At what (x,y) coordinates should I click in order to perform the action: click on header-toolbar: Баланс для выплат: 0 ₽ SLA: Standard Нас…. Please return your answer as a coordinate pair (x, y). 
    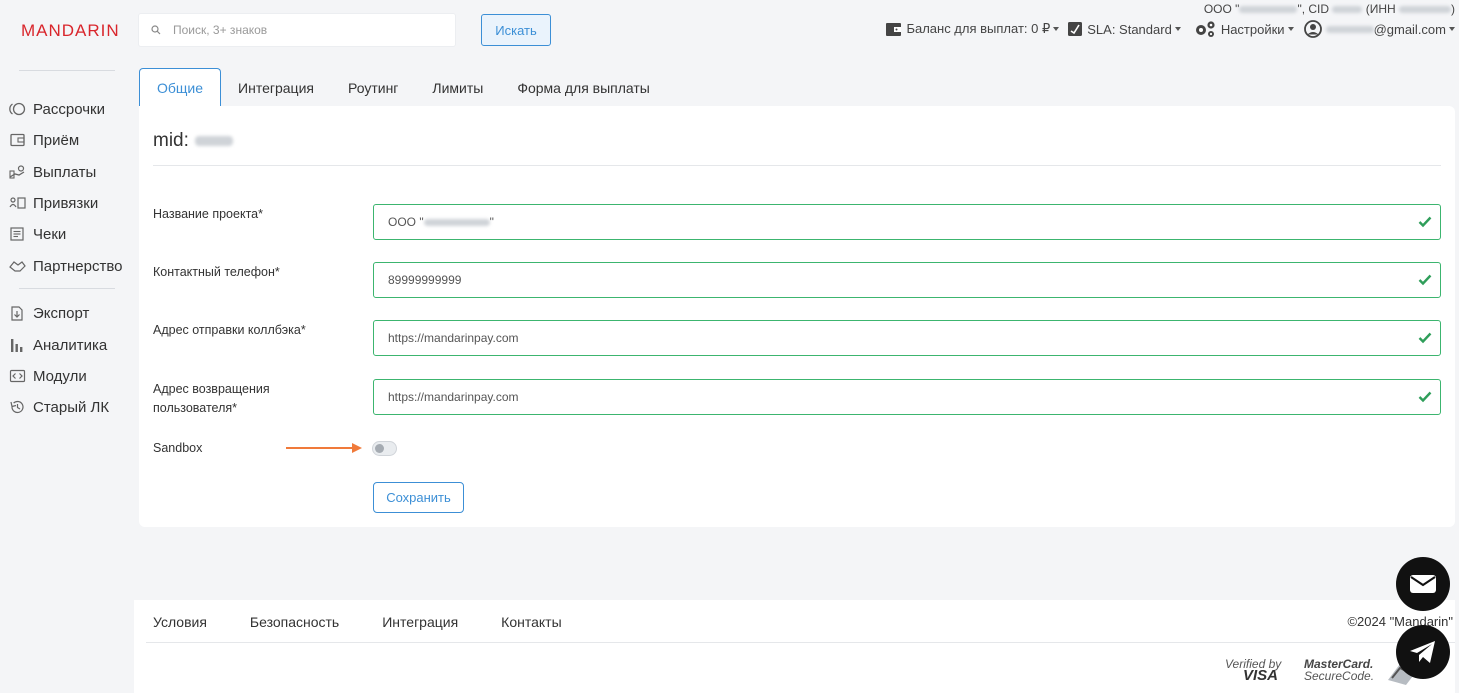
    Looking at the image, I should click on (1166, 29).